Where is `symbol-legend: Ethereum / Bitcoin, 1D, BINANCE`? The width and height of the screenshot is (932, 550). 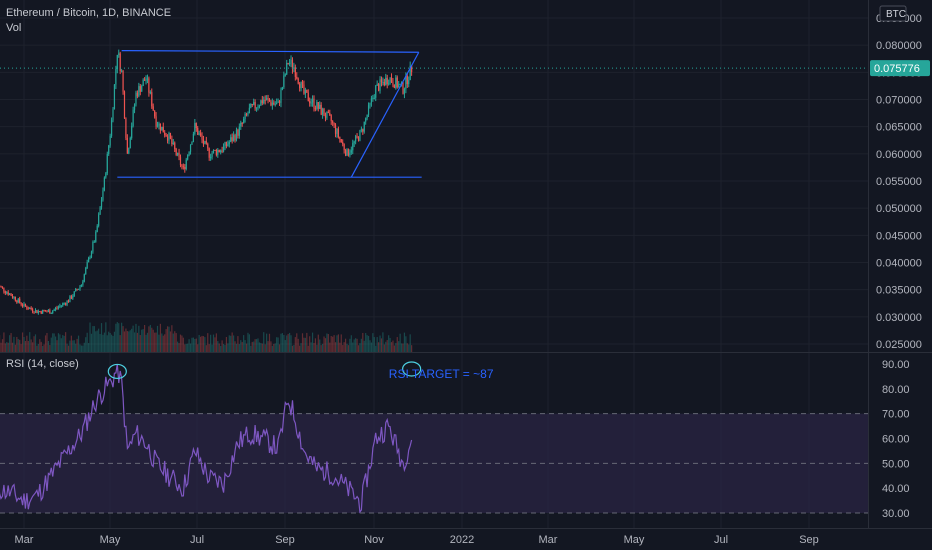 symbol-legend: Ethereum / Bitcoin, 1D, BINANCE is located at coordinates (88, 13).